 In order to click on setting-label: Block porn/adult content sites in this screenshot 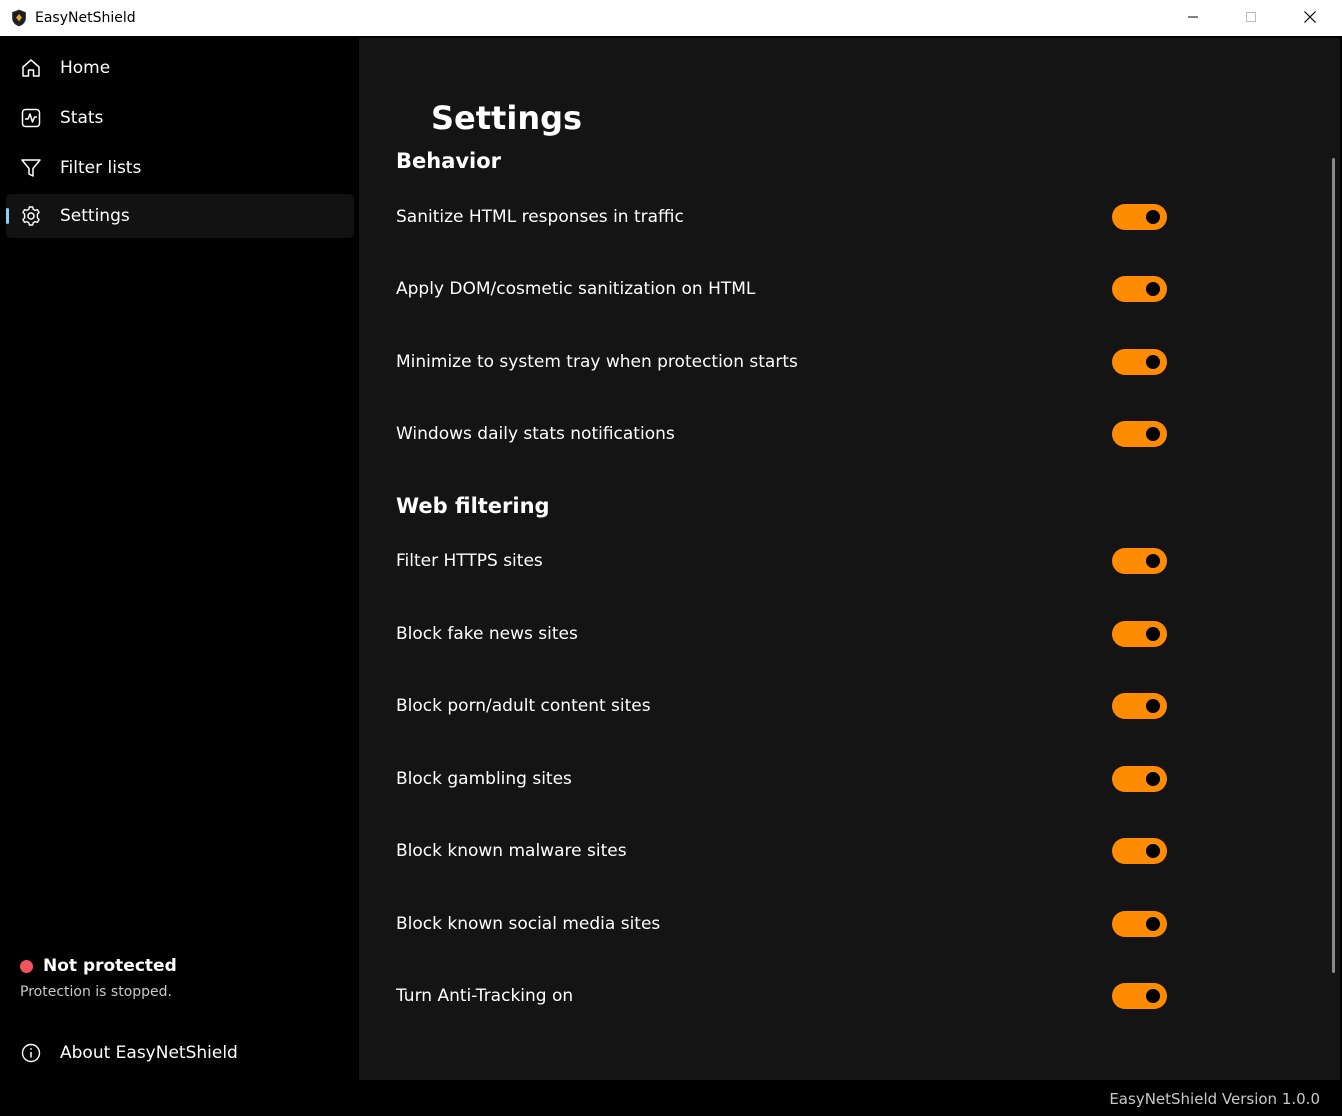, I will do `click(523, 706)`.